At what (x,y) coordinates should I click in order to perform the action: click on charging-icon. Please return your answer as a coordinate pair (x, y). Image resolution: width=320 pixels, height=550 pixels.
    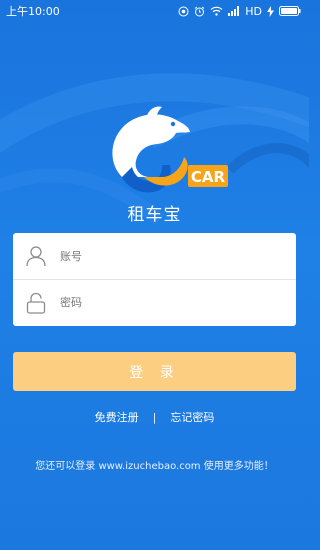
    Looking at the image, I should click on (270, 11).